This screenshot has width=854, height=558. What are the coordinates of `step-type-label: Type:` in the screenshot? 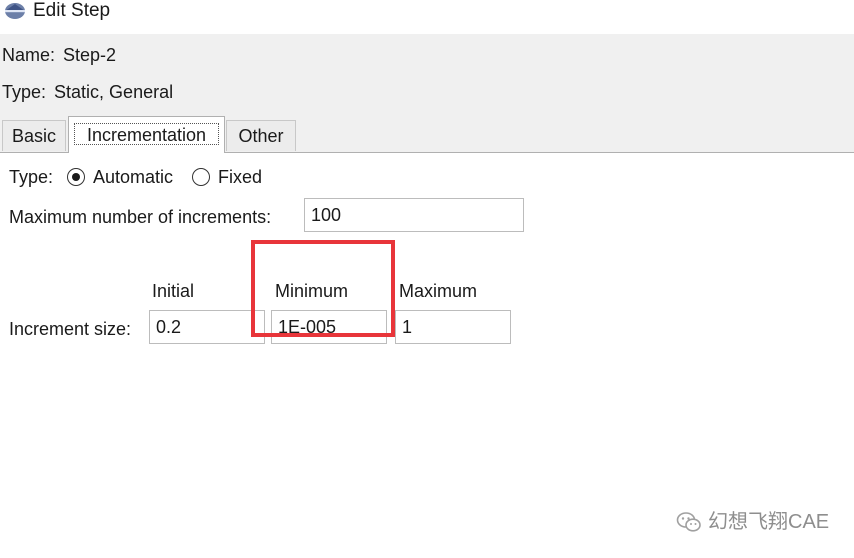 It's located at (24, 92).